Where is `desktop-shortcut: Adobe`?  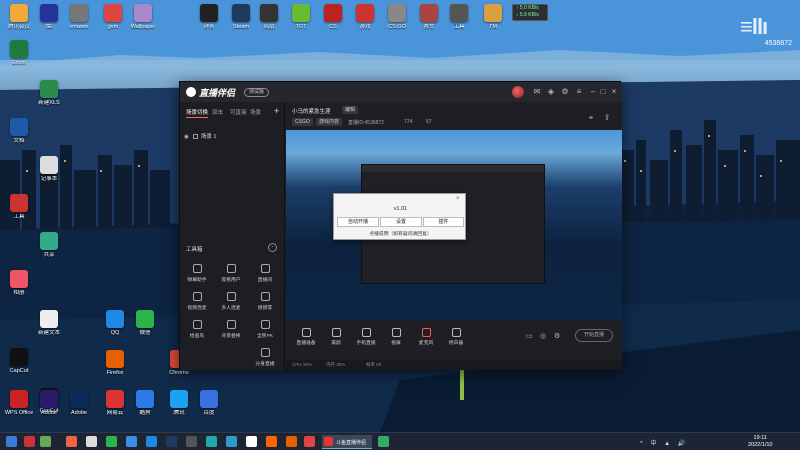 desktop-shortcut: Adobe is located at coordinates (79, 410).